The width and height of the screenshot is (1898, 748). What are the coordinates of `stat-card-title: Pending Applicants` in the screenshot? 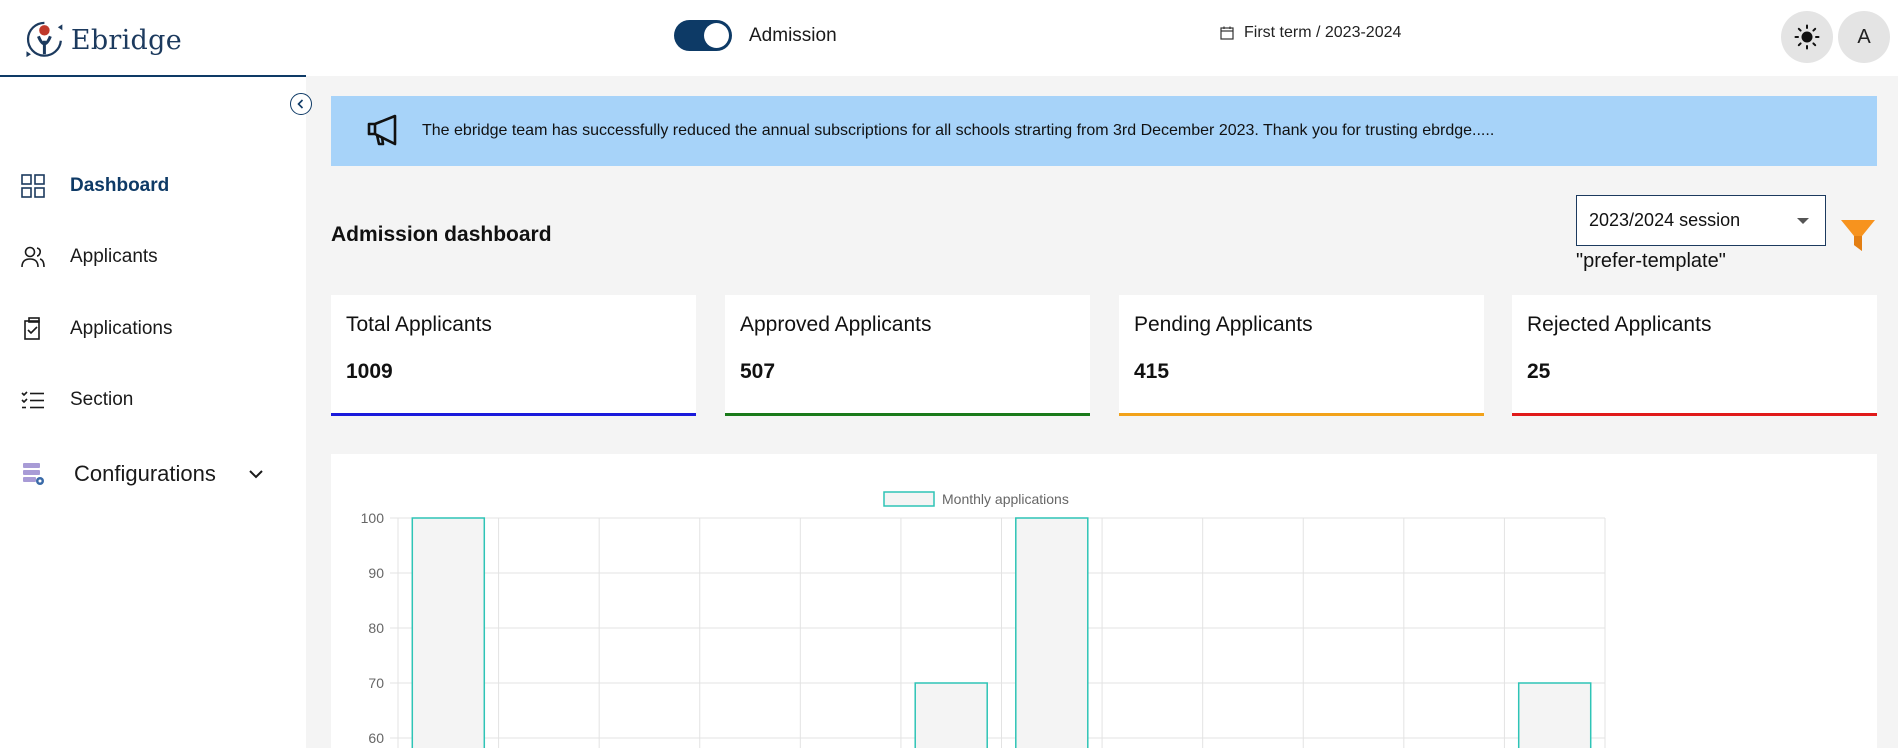 It's located at (1223, 324).